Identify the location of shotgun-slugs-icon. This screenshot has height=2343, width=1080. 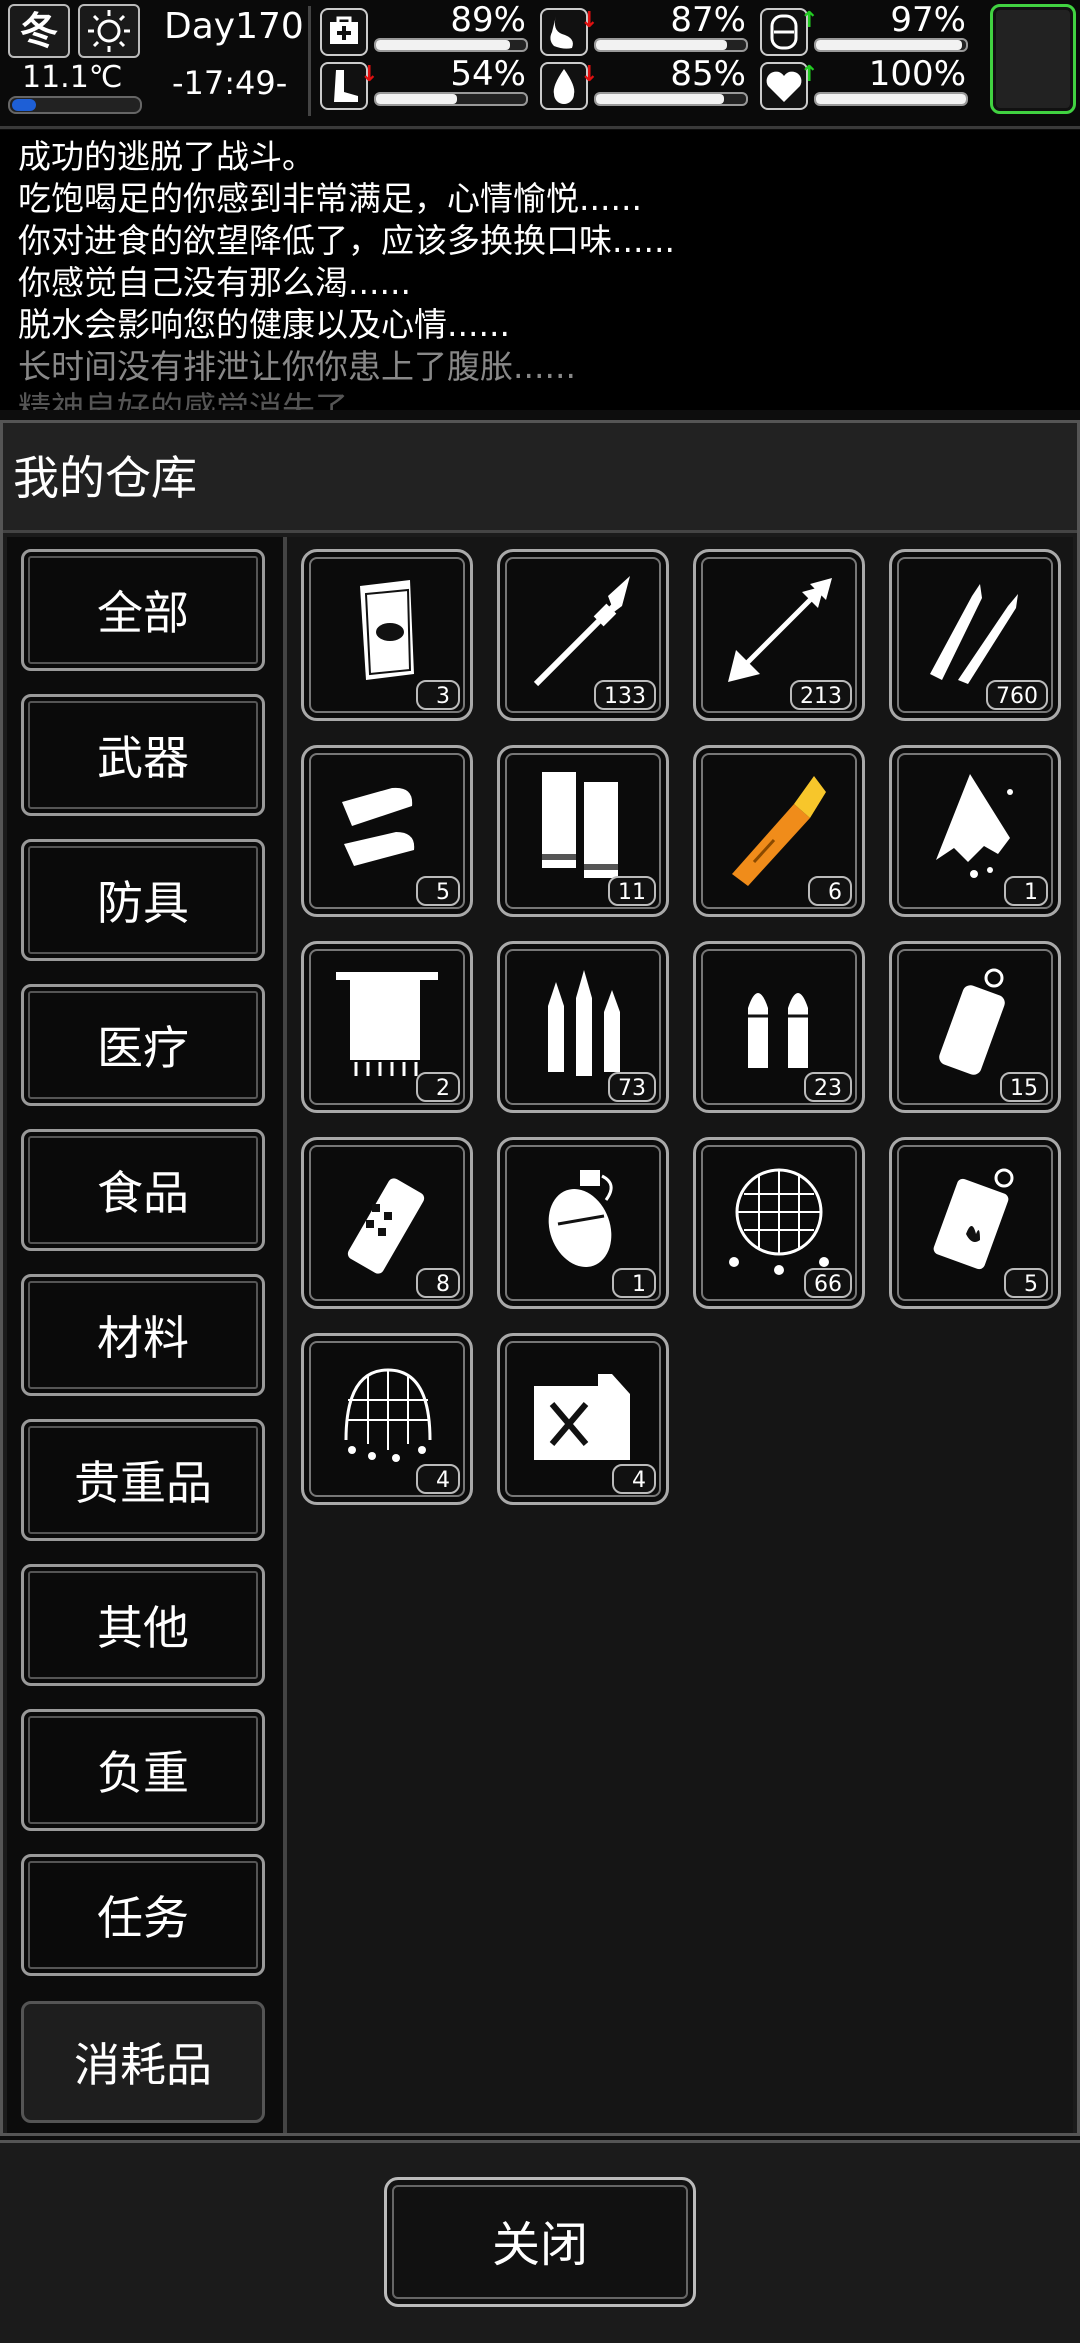
(378, 826).